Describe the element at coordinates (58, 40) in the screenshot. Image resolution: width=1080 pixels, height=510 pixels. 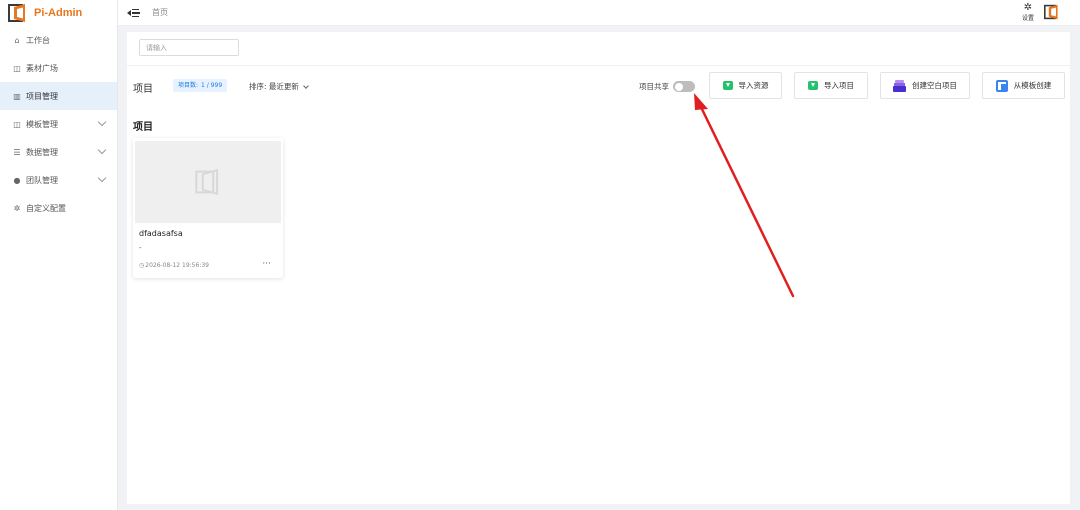
I see `sidebar-item-workbench: ⌂ 工作台` at that location.